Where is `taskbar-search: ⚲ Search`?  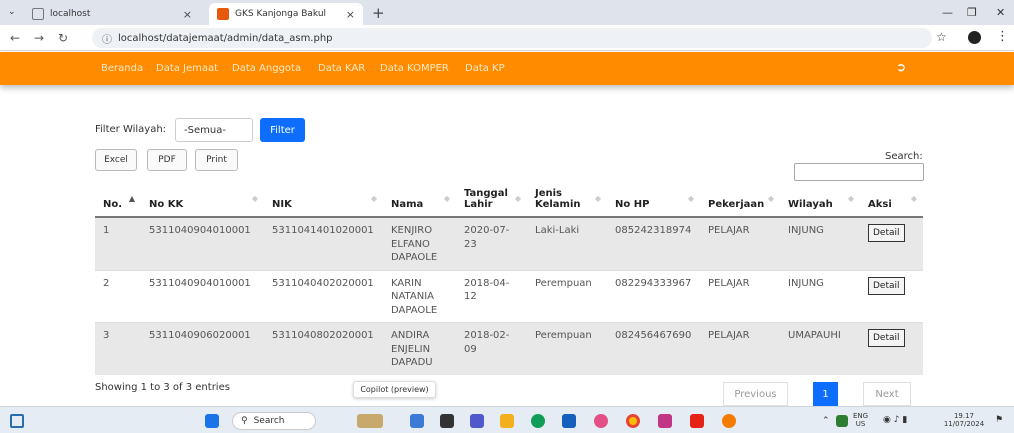 taskbar-search: ⚲ Search is located at coordinates (274, 421).